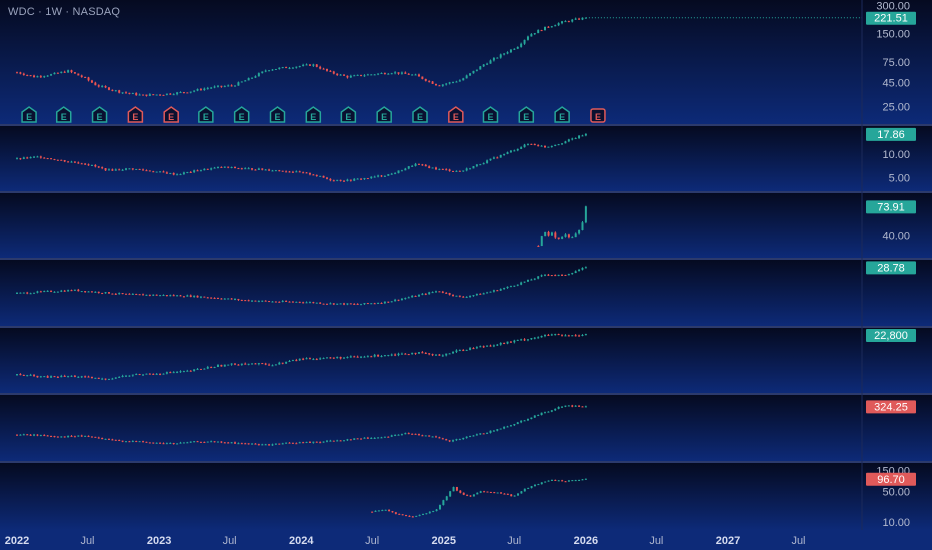 This screenshot has height=550, width=932. What do you see at coordinates (17, 541) in the screenshot?
I see `time-tick-label: 2022` at bounding box center [17, 541].